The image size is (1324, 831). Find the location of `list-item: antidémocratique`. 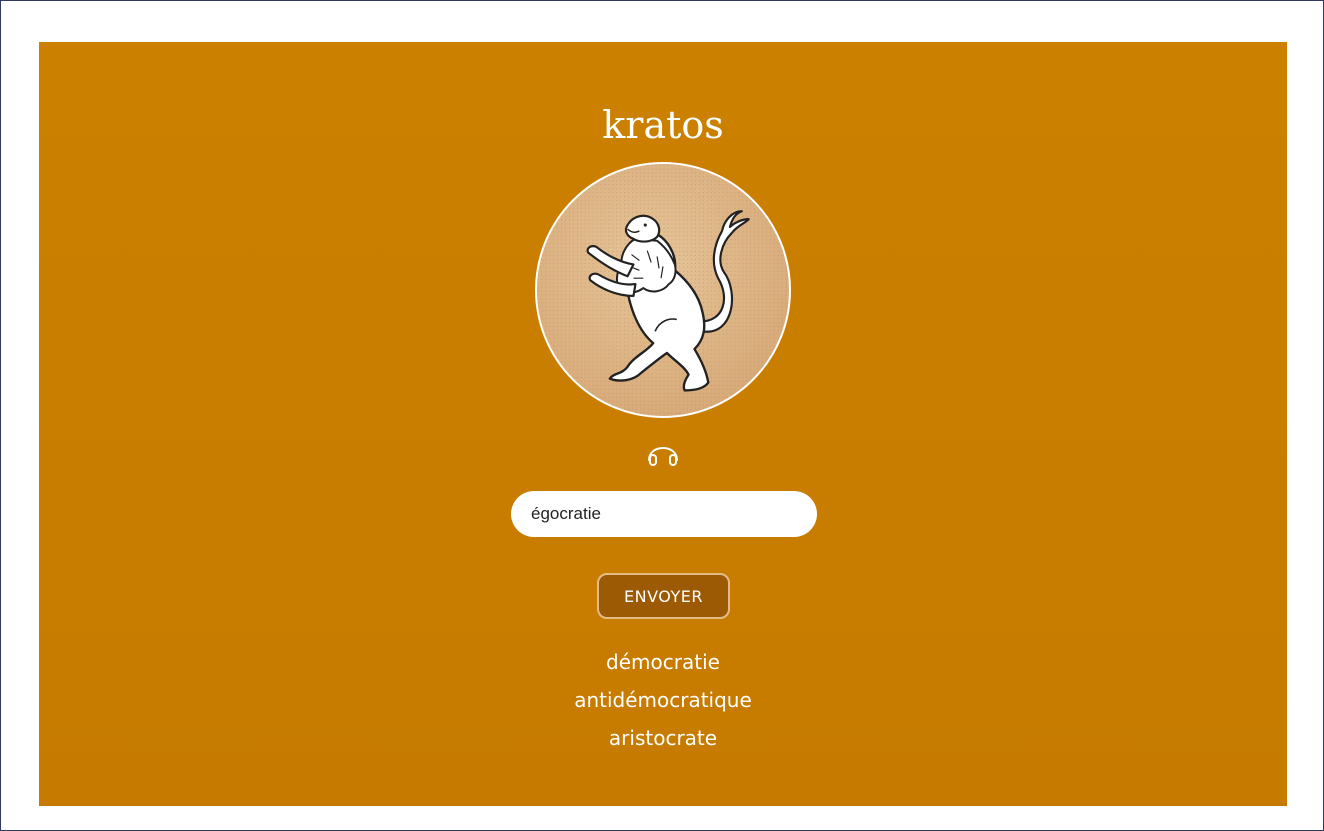

list-item: antidémocratique is located at coordinates (663, 700).